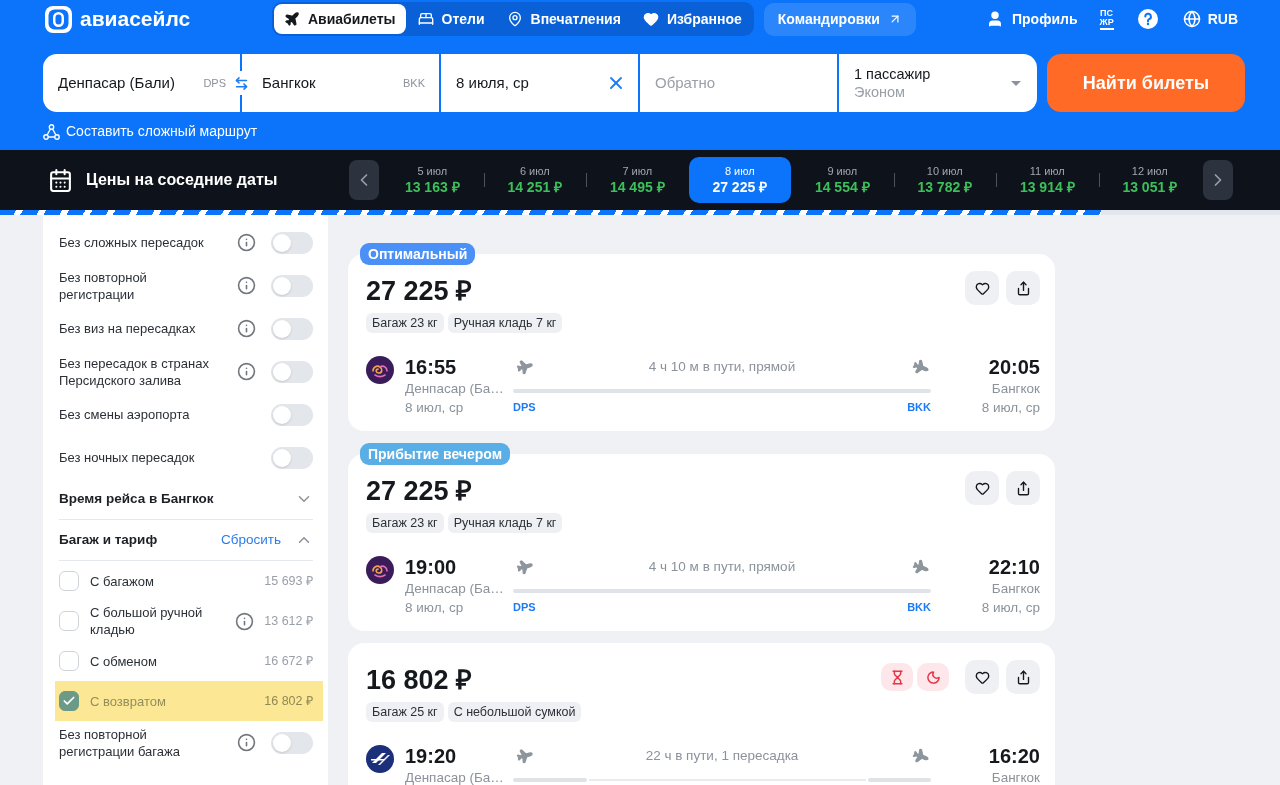 This screenshot has height=785, width=1280. Describe the element at coordinates (128, 701) in the screenshot. I see `filter-label: С возвратом` at that location.